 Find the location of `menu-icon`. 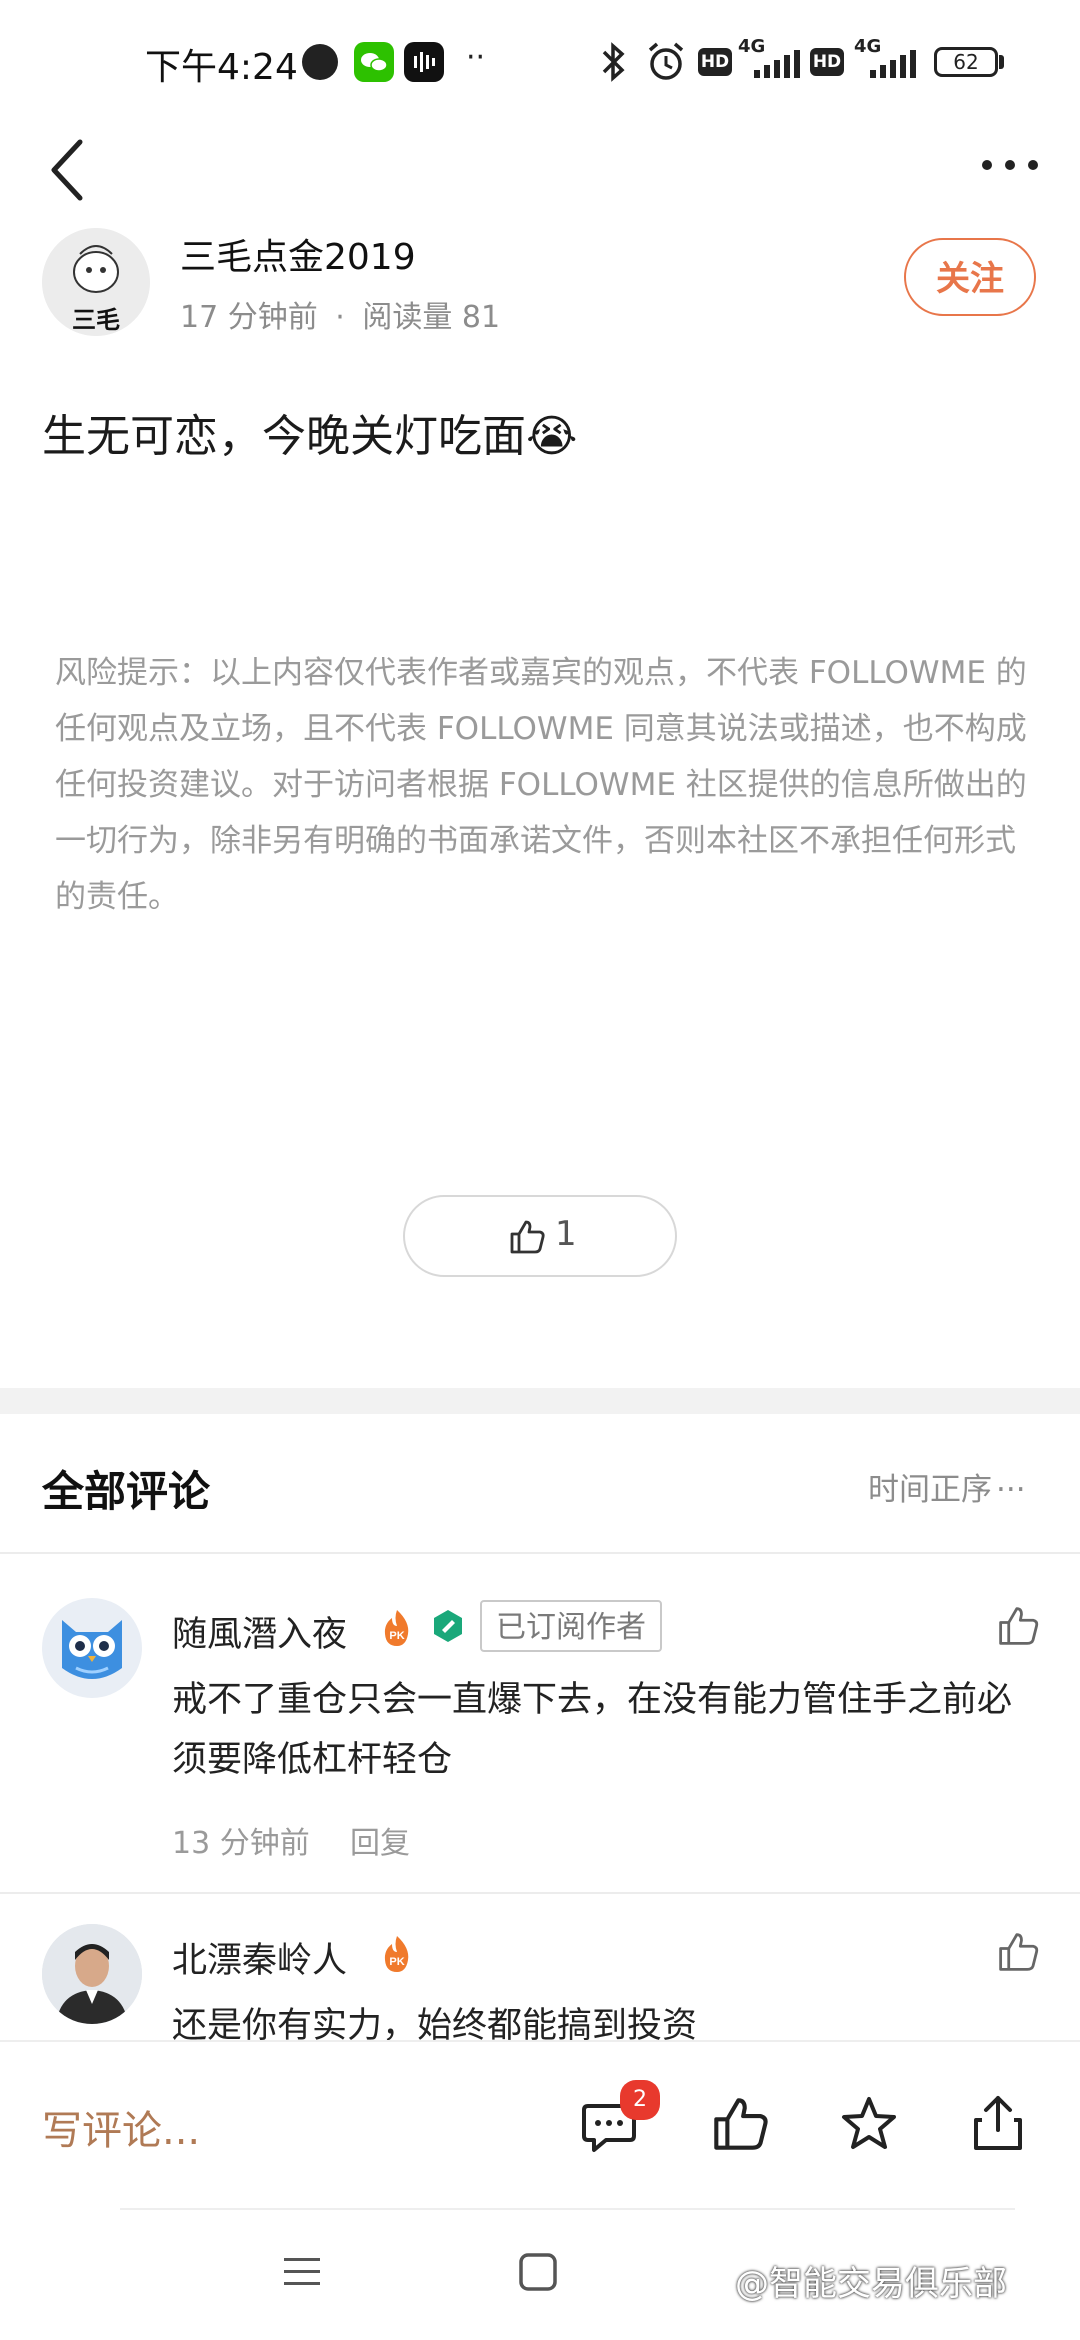

menu-icon is located at coordinates (302, 2271).